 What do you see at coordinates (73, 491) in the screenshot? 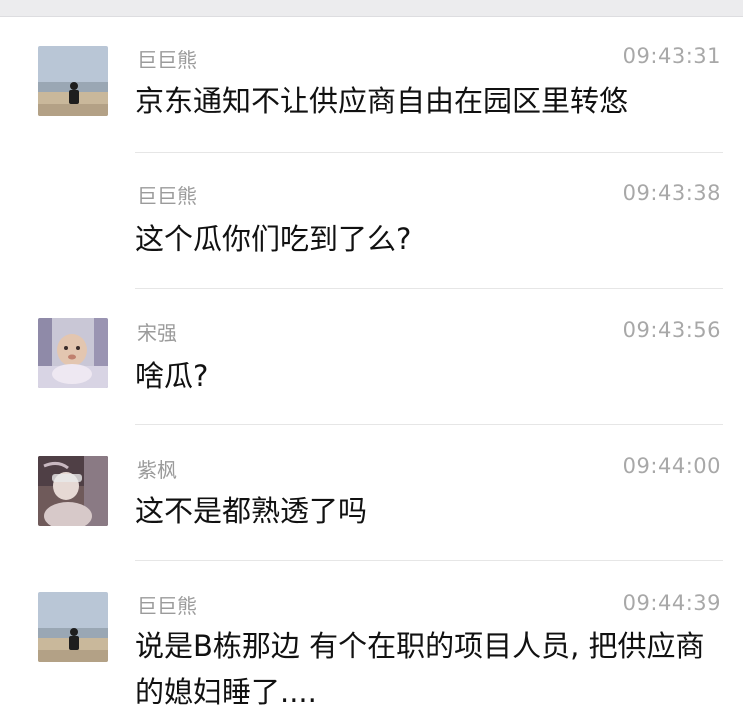
I see `person-photo-avatar` at bounding box center [73, 491].